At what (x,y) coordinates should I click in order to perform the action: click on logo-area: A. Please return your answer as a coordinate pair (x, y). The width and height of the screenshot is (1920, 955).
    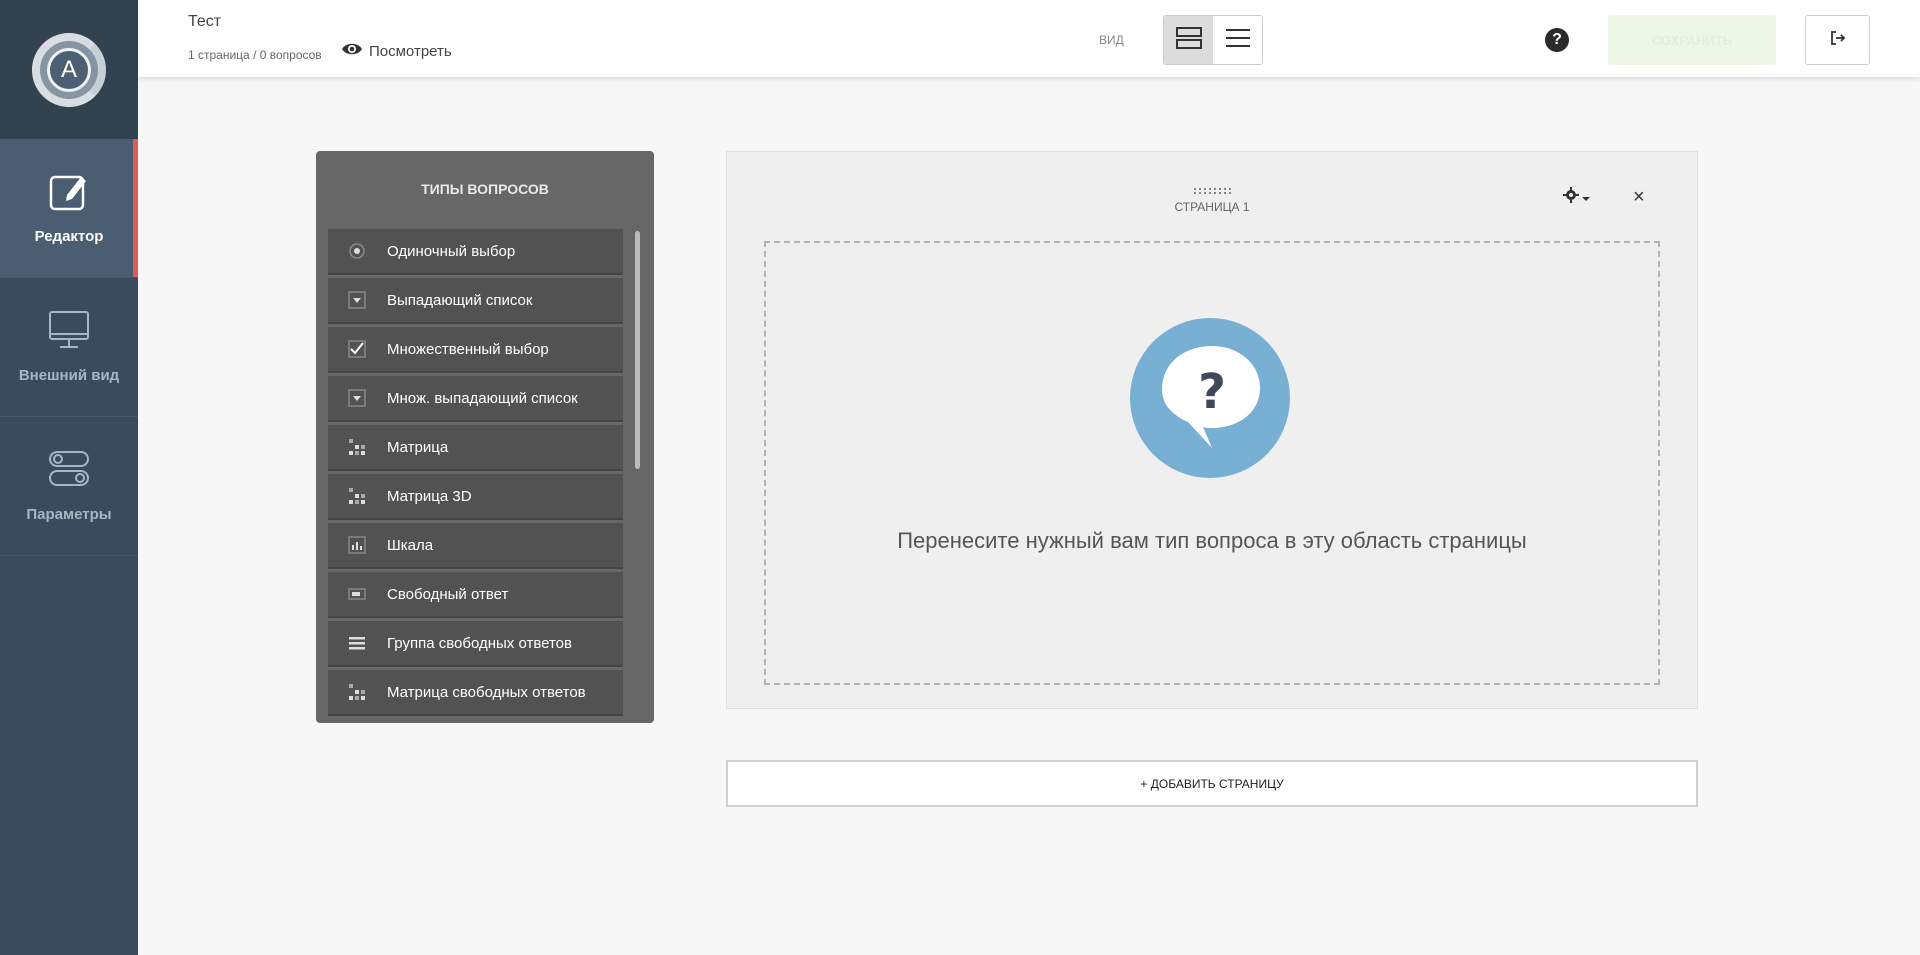
    Looking at the image, I should click on (69, 69).